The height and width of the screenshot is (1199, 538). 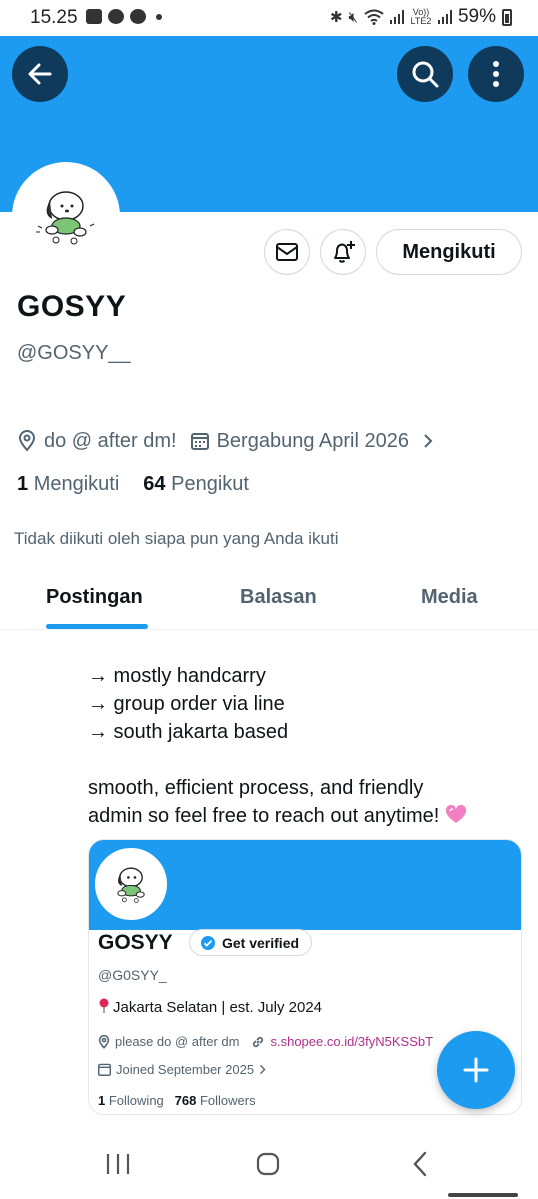 I want to click on chevron-left-icon, so click(x=420, y=1164).